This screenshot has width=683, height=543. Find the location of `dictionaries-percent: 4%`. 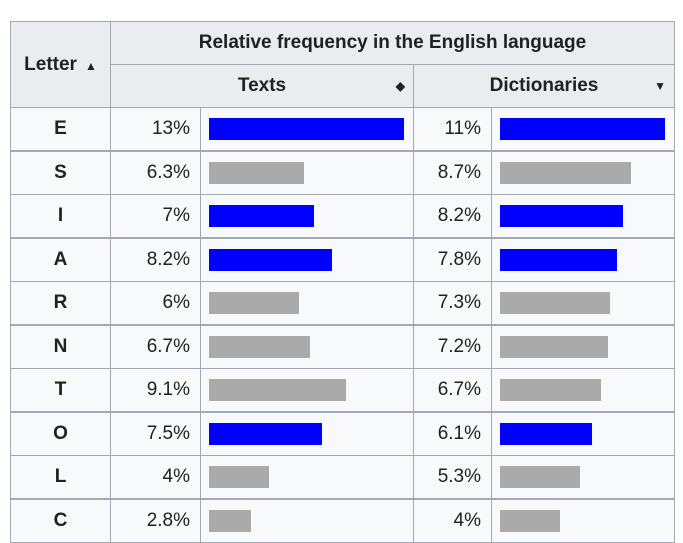

dictionaries-percent: 4% is located at coordinates (452, 520).